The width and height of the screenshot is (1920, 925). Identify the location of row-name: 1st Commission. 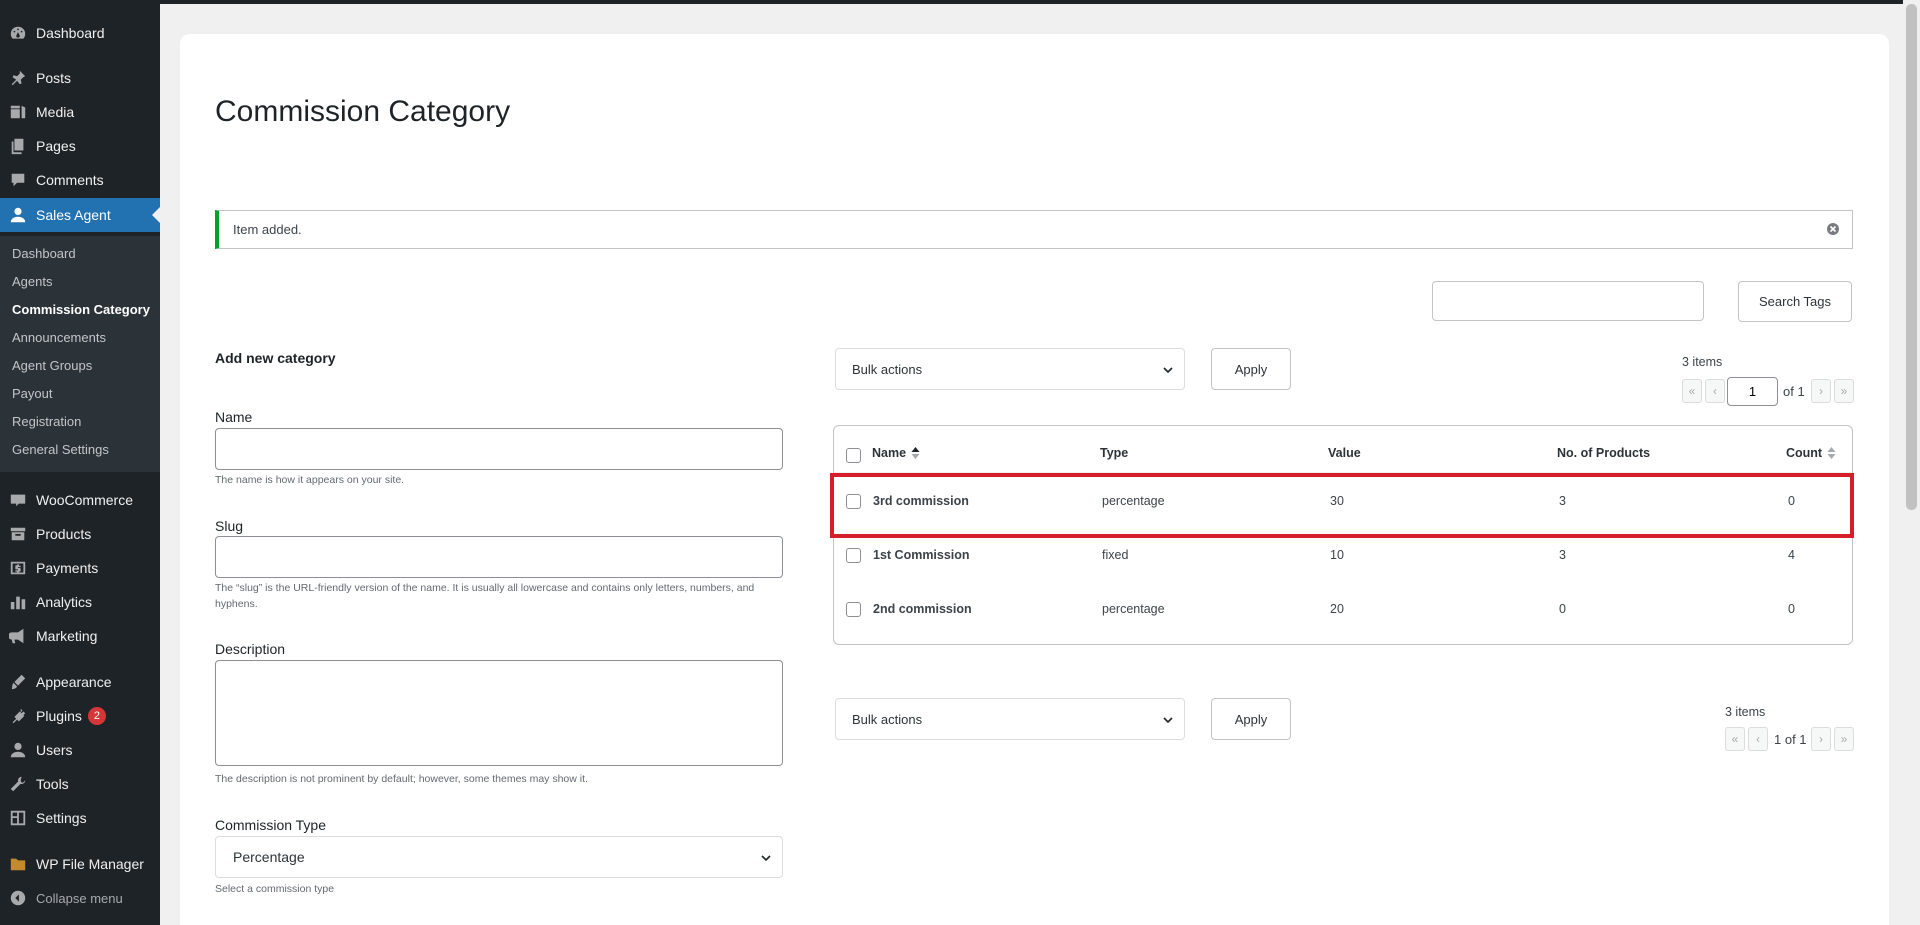
(921, 555).